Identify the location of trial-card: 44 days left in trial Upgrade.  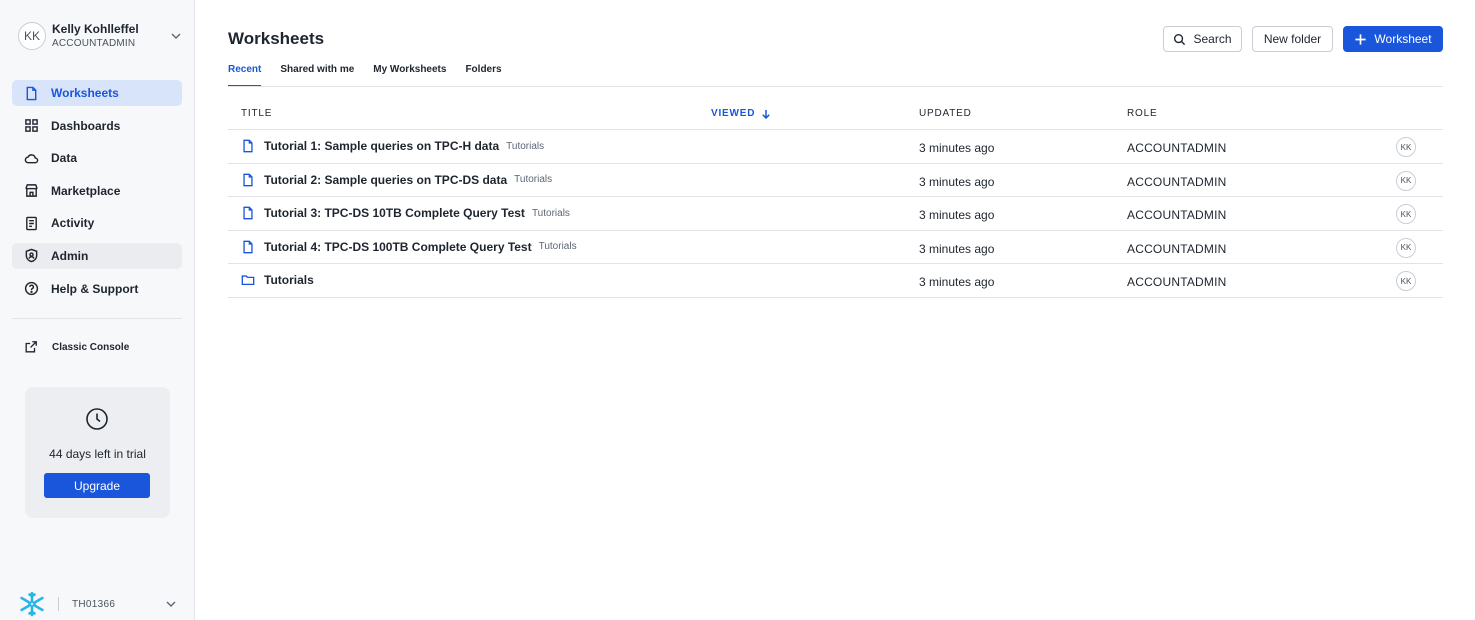
(97, 452).